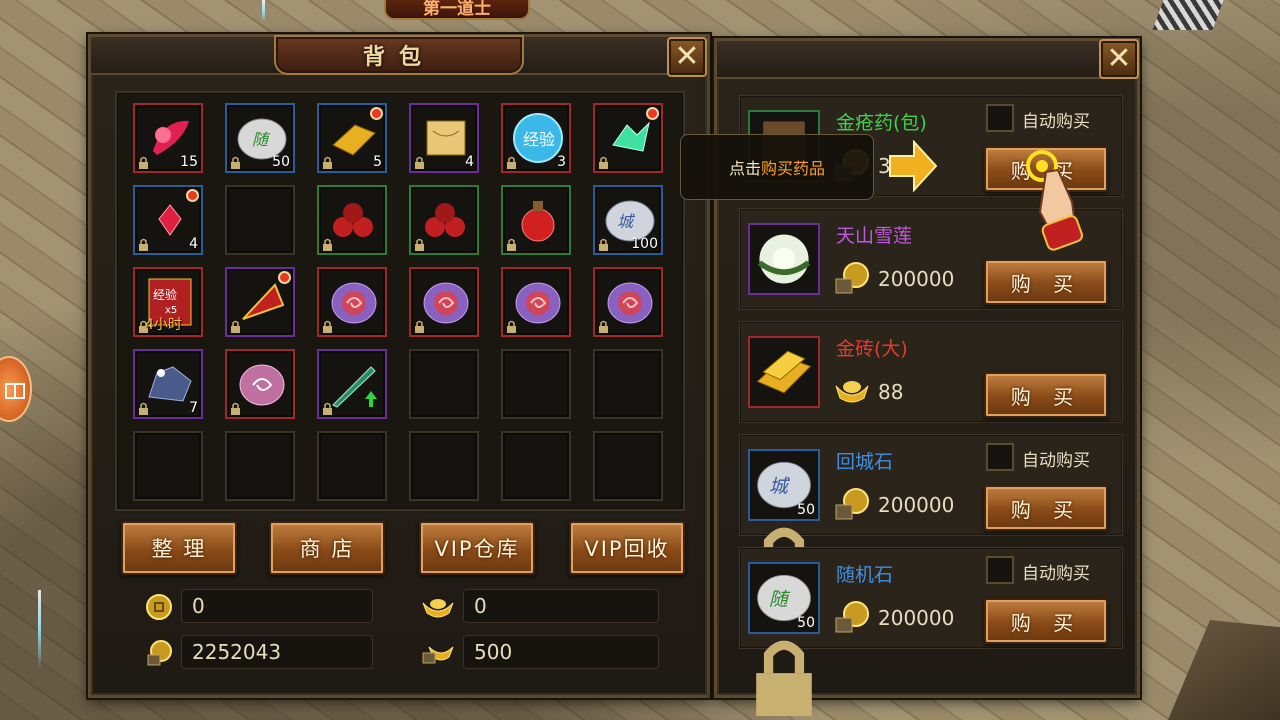  Describe the element at coordinates (931, 519) in the screenshot. I see `shop-item-row: 城 50 回城石 200000 购 买自动购买` at that location.